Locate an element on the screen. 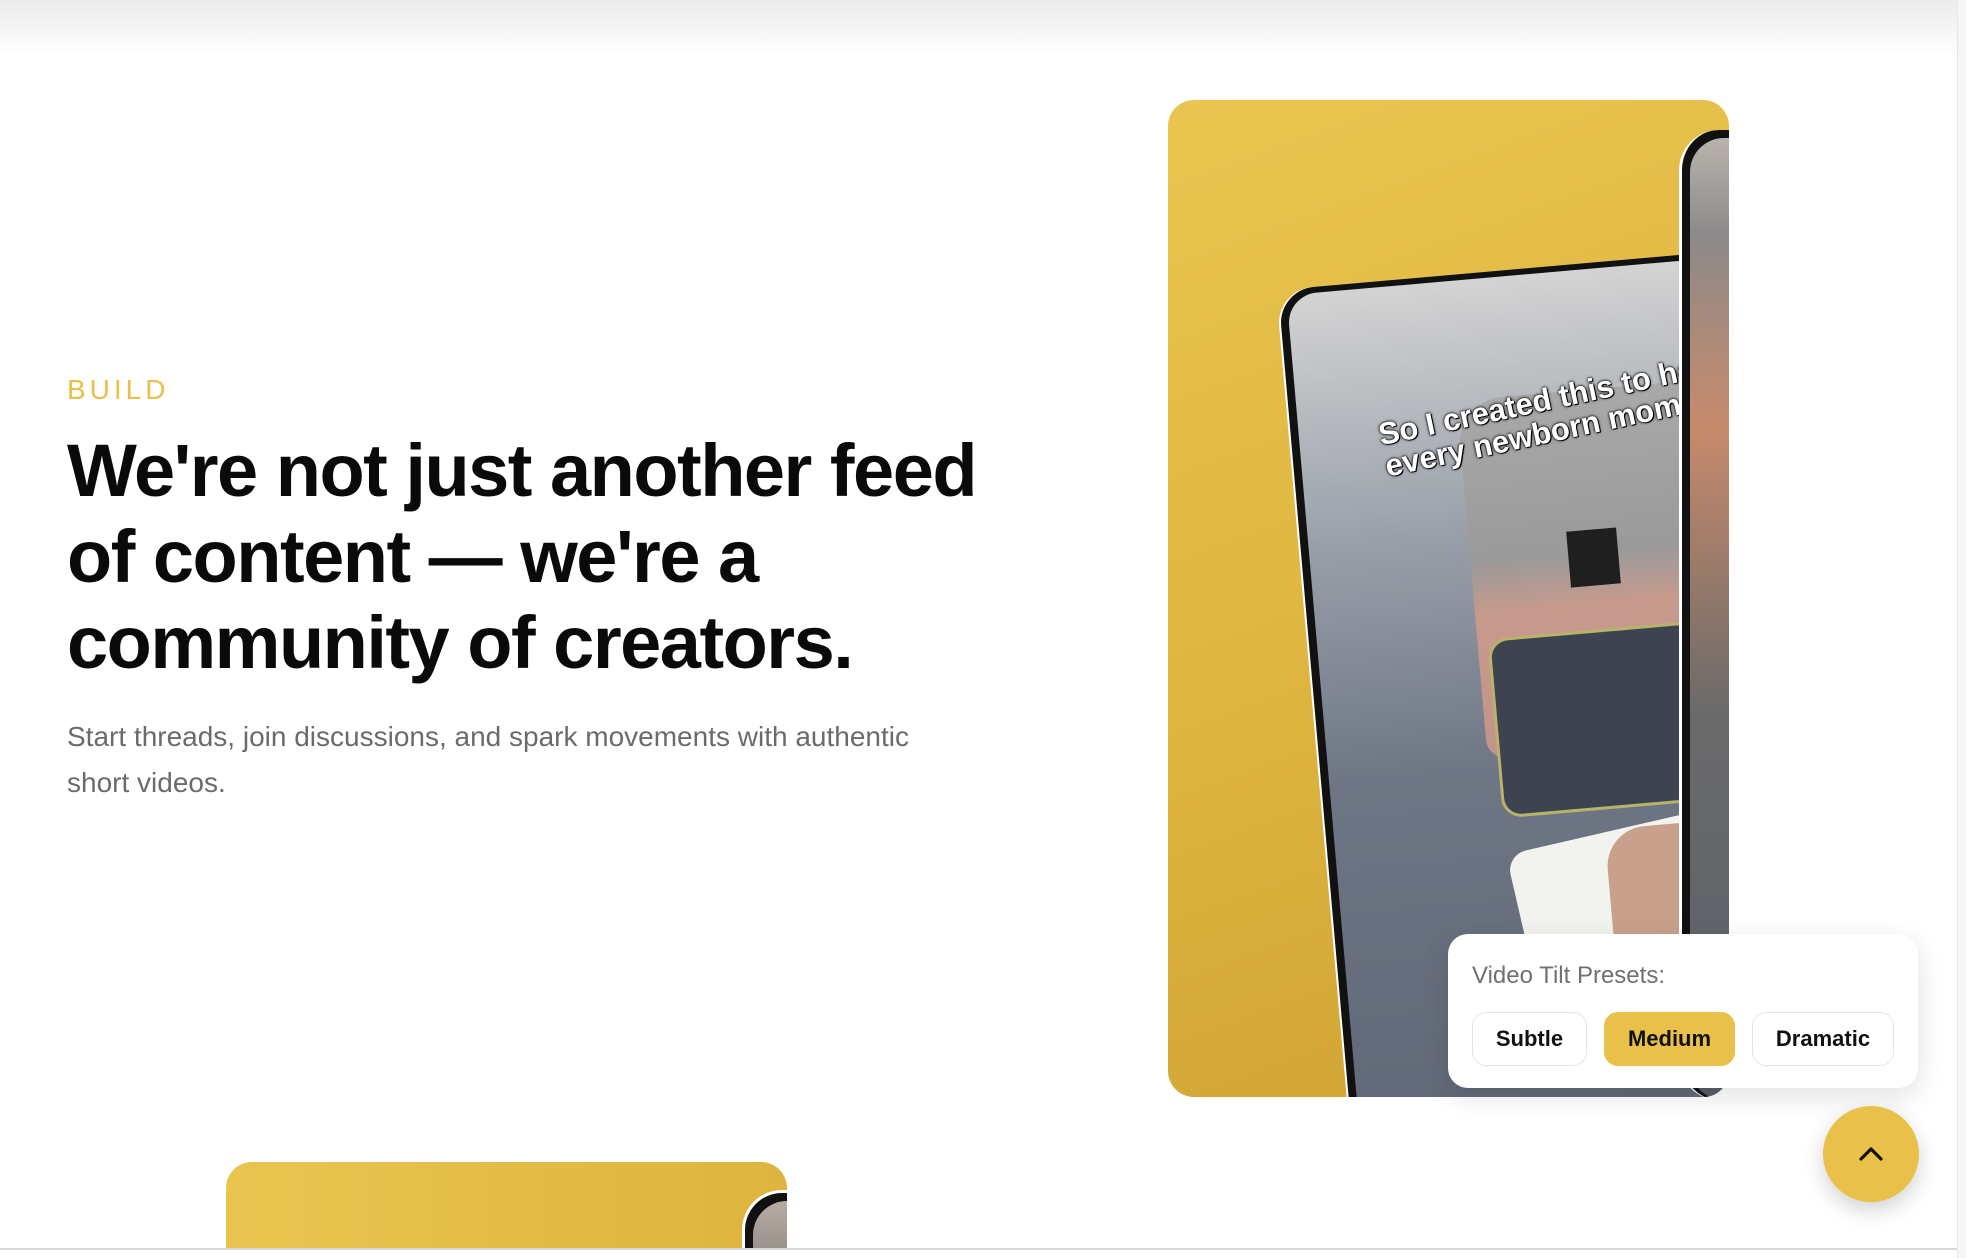 The image size is (1966, 1258). next-section-card is located at coordinates (506, 1205).